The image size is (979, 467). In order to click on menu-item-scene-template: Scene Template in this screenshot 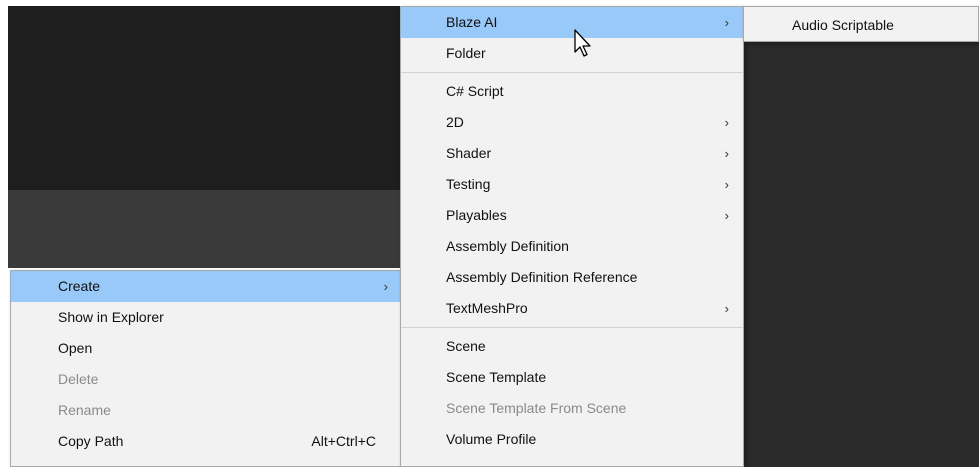, I will do `click(572, 377)`.